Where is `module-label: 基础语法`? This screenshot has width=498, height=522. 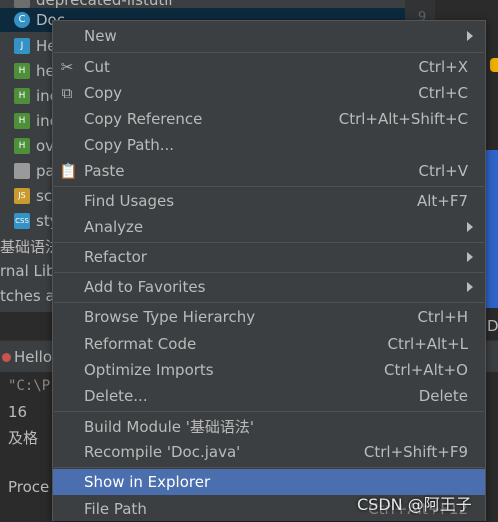 module-label: 基础语法 is located at coordinates (30, 246).